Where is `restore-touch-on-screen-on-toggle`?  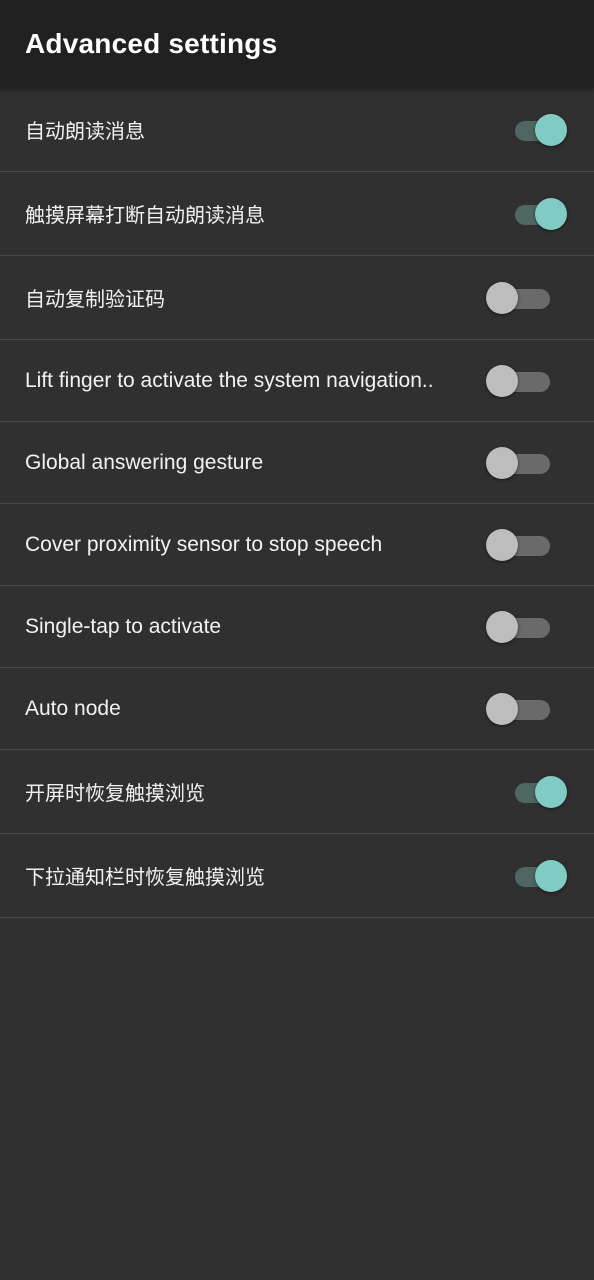 restore-touch-on-screen-on-toggle is located at coordinates (541, 792).